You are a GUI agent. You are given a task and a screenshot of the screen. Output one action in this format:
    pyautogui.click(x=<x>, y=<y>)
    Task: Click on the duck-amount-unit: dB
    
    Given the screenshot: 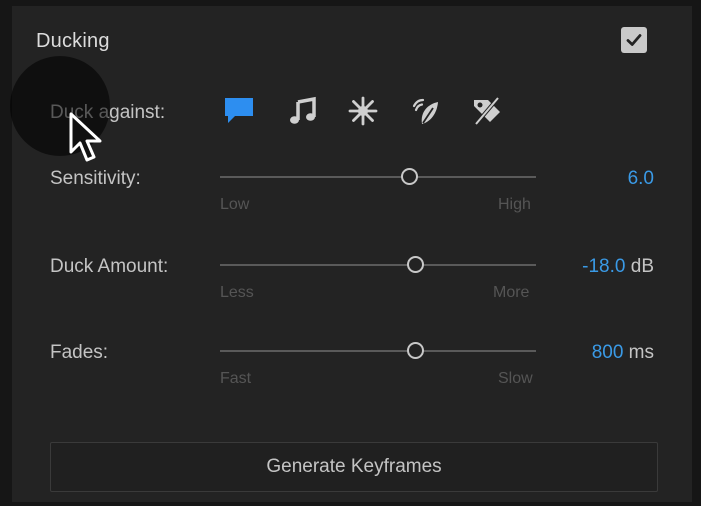 What is the action you would take?
    pyautogui.click(x=642, y=266)
    